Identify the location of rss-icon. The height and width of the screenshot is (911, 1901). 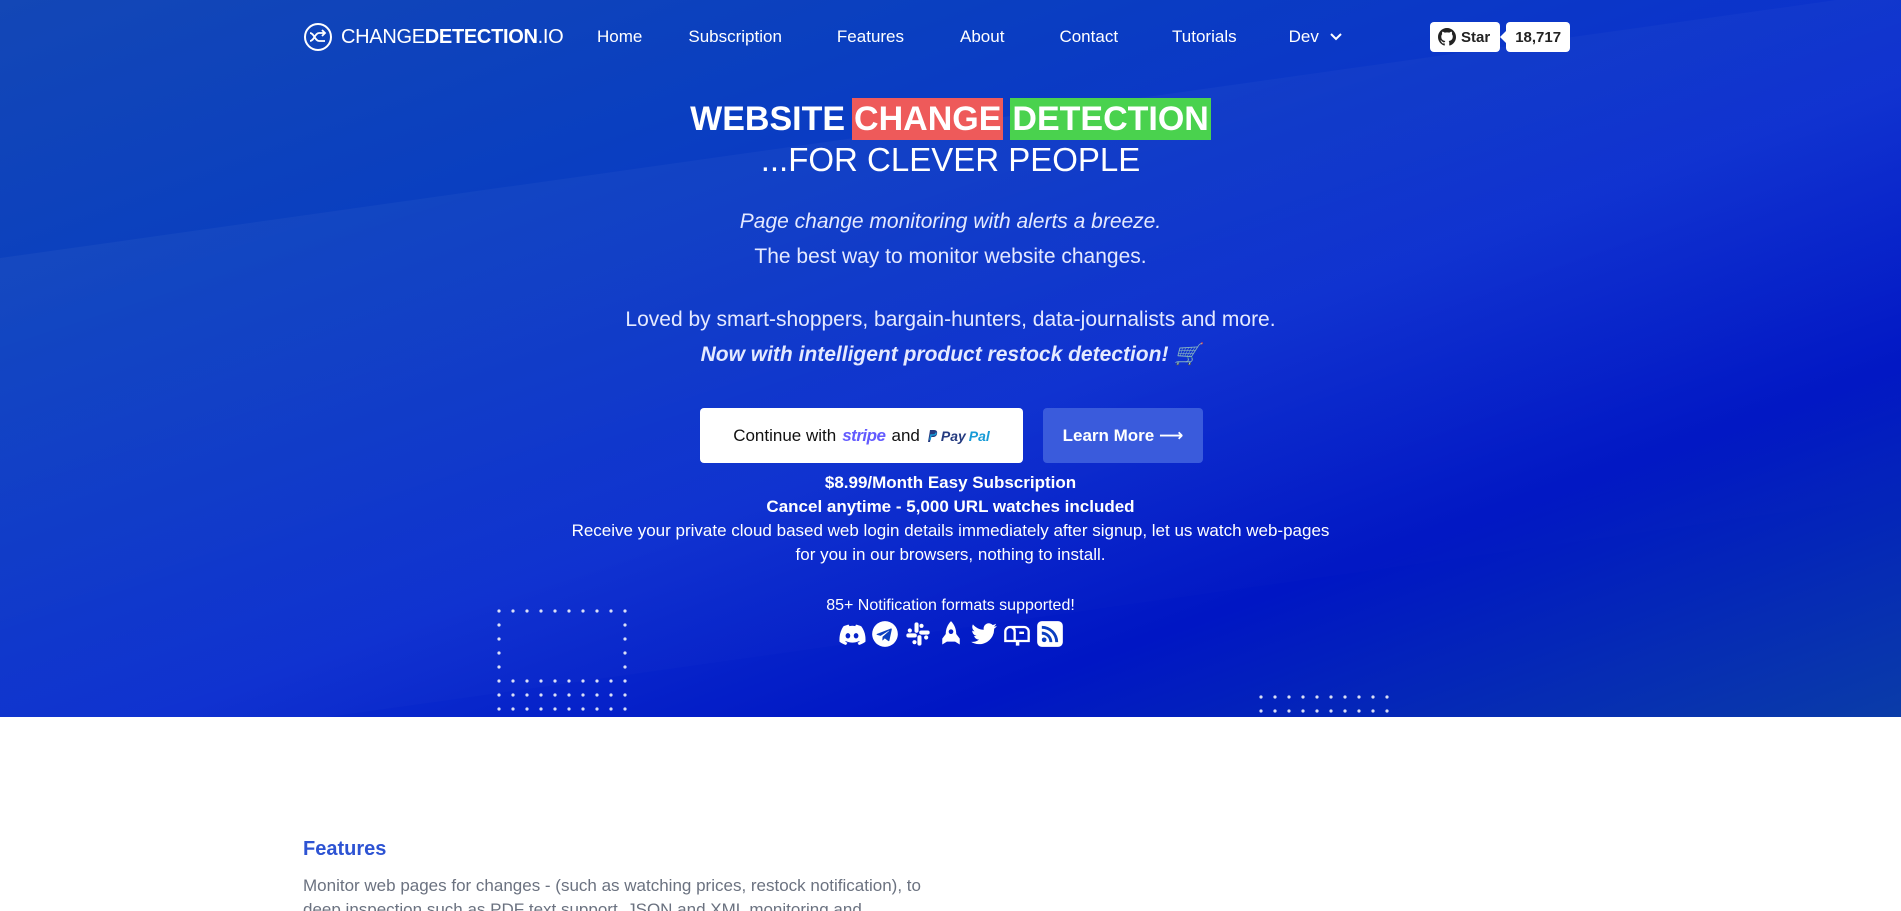
(1050, 634).